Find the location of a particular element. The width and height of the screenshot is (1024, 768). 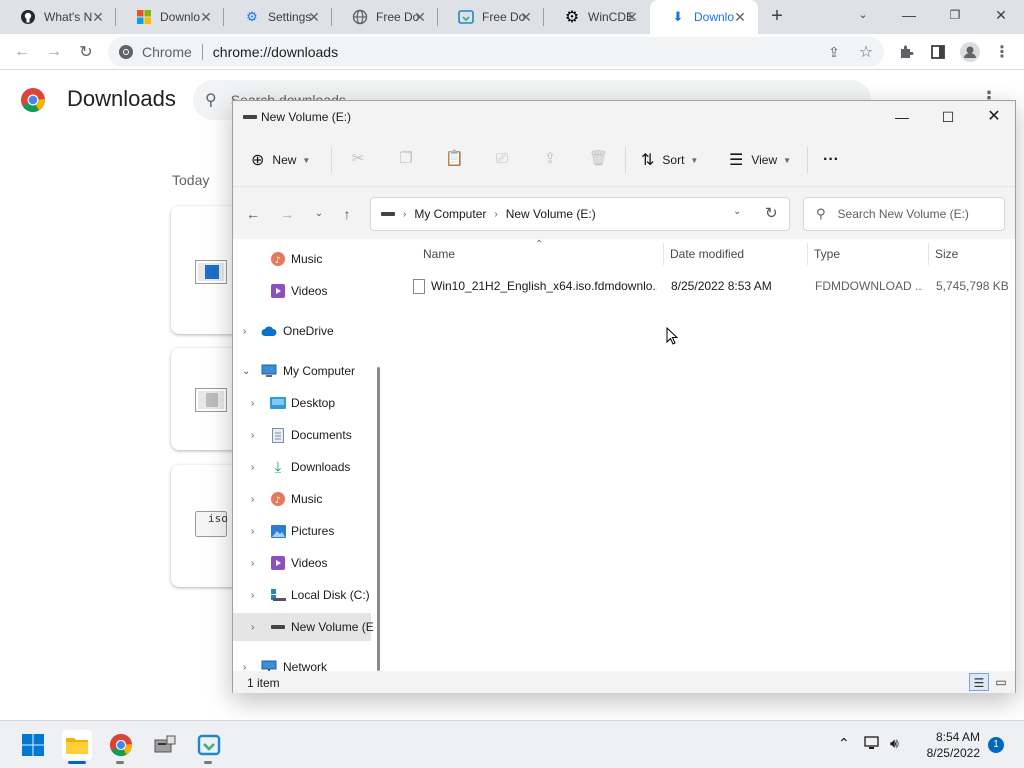

download-manager-icon is located at coordinates (209, 745).